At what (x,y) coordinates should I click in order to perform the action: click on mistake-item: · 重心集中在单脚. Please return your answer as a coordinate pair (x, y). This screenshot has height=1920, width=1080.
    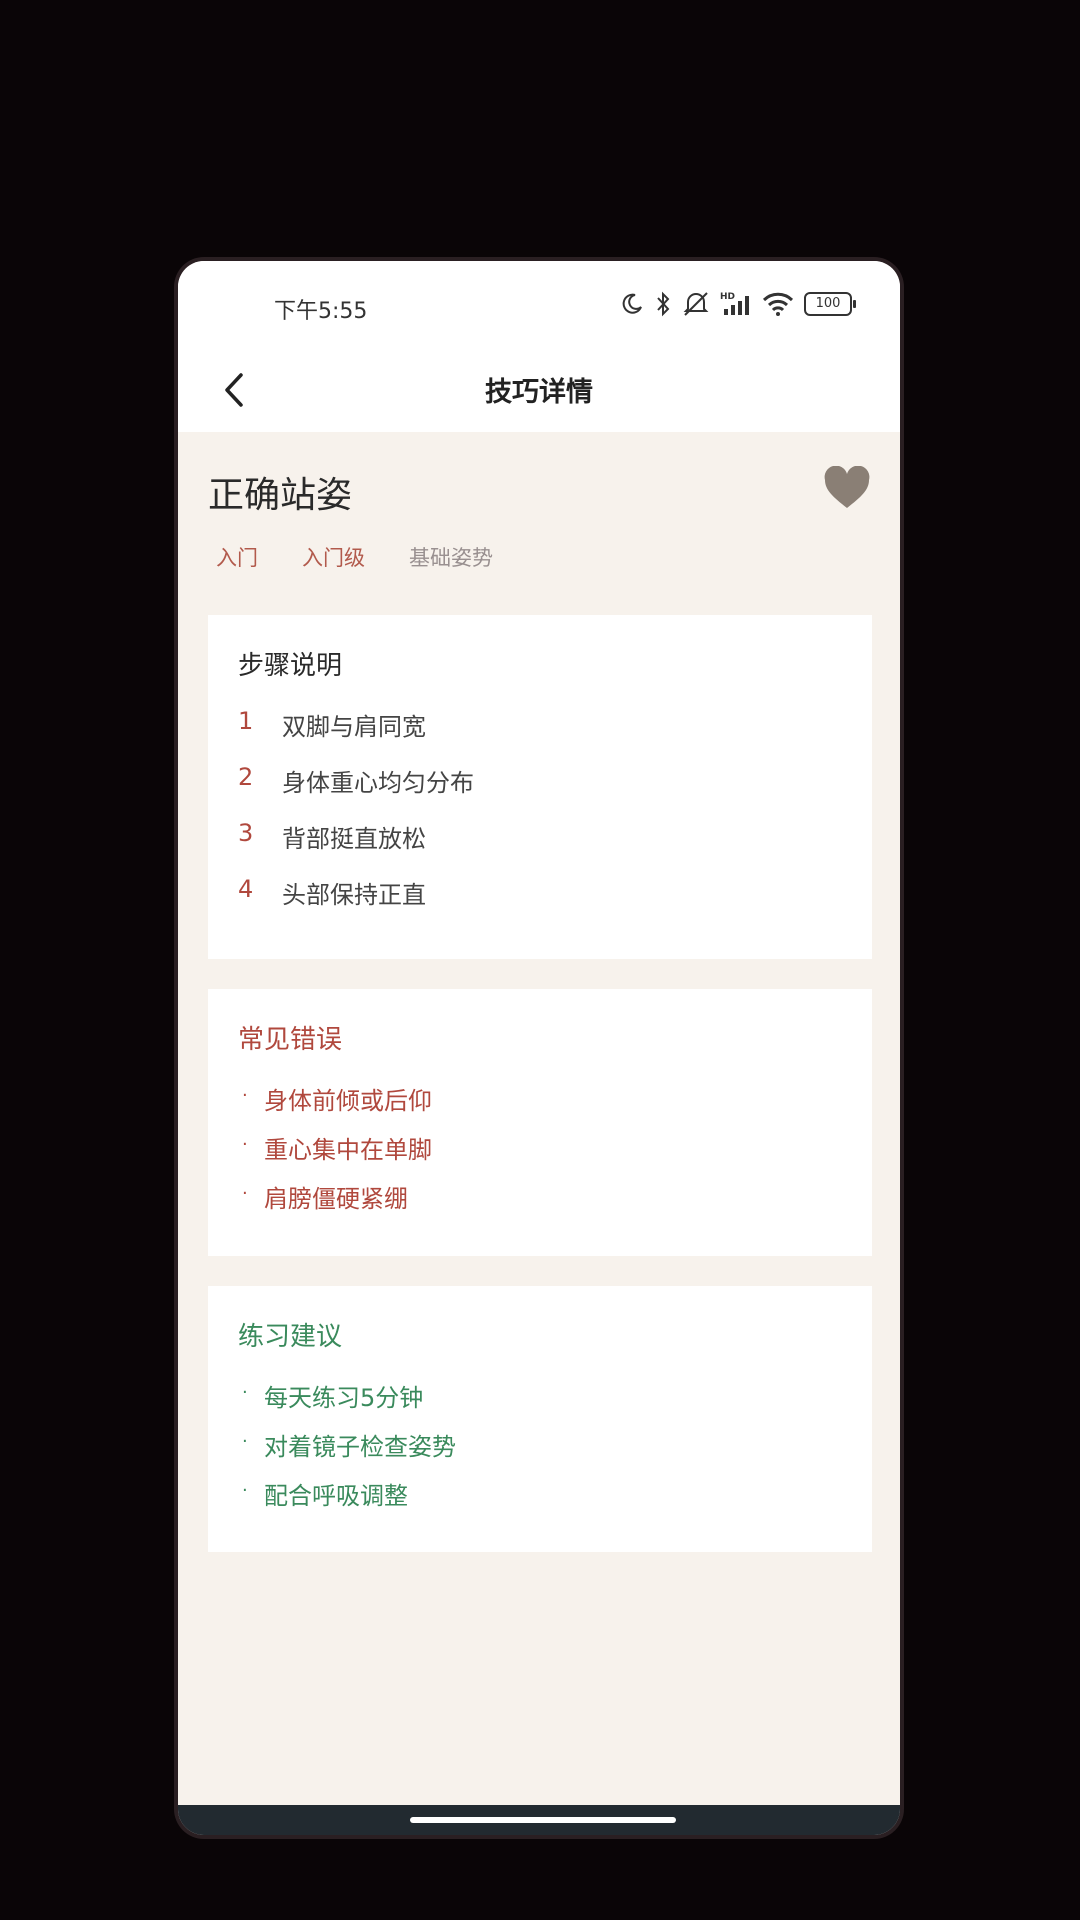
    Looking at the image, I should click on (337, 1147).